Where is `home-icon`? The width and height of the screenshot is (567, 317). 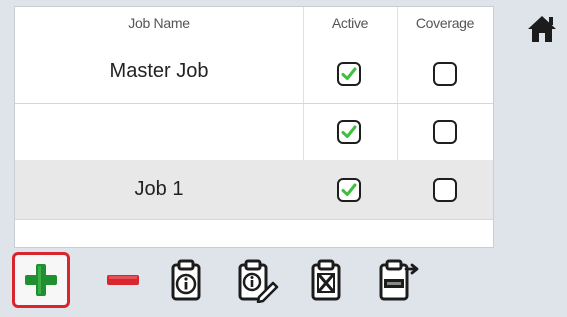
home-icon is located at coordinates (542, 29).